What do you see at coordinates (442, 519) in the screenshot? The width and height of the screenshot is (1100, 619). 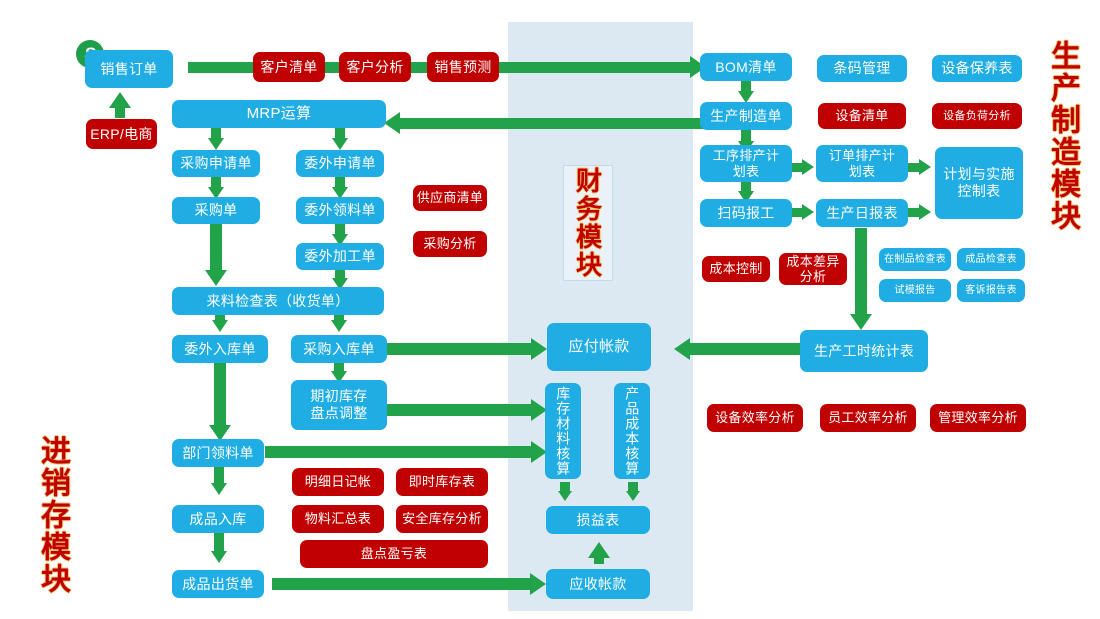 I see `node-safety-stock-analysis: 安全库存分析` at bounding box center [442, 519].